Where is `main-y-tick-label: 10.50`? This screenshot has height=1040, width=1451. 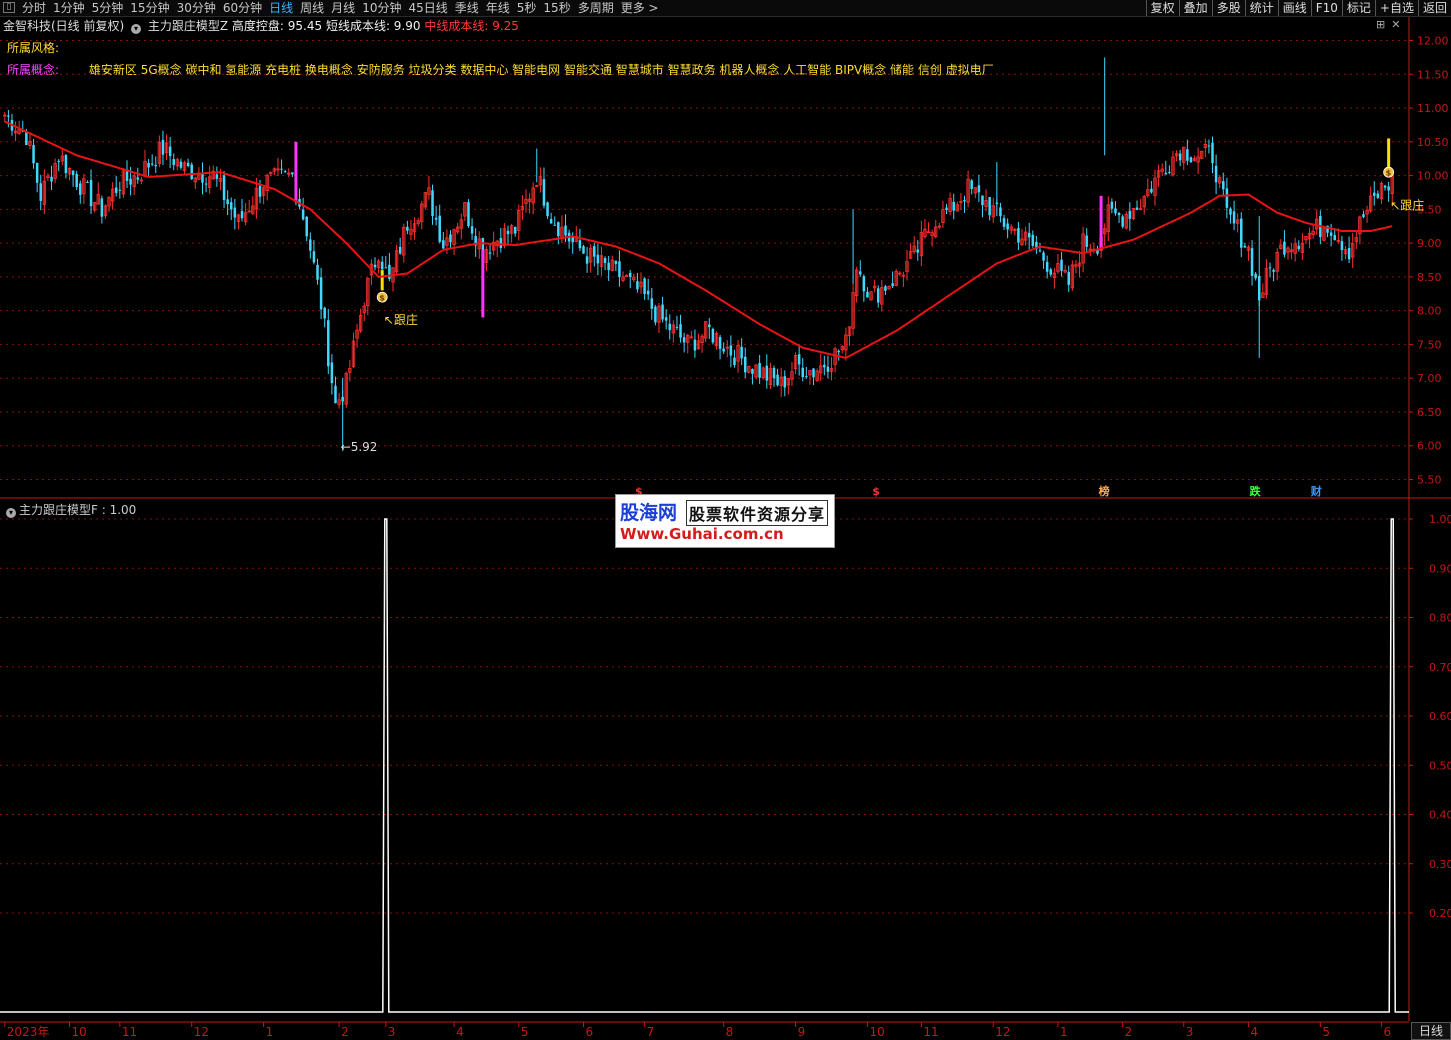
main-y-tick-label: 10.50 is located at coordinates (1433, 142).